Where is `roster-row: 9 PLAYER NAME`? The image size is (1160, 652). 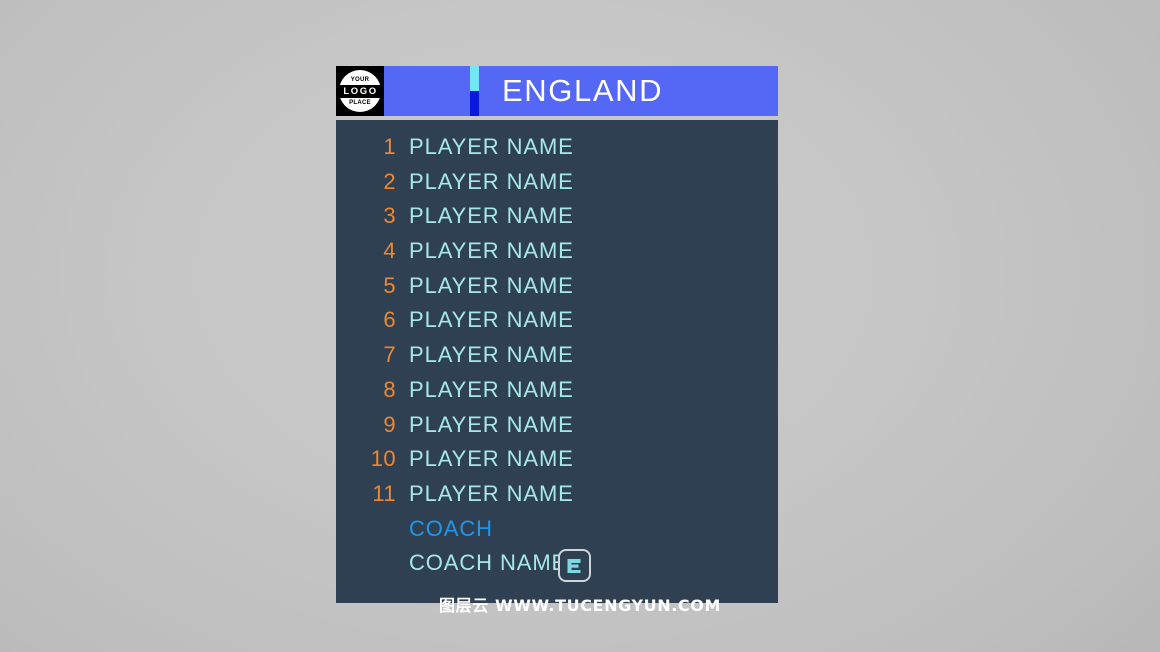 roster-row: 9 PLAYER NAME is located at coordinates (557, 429).